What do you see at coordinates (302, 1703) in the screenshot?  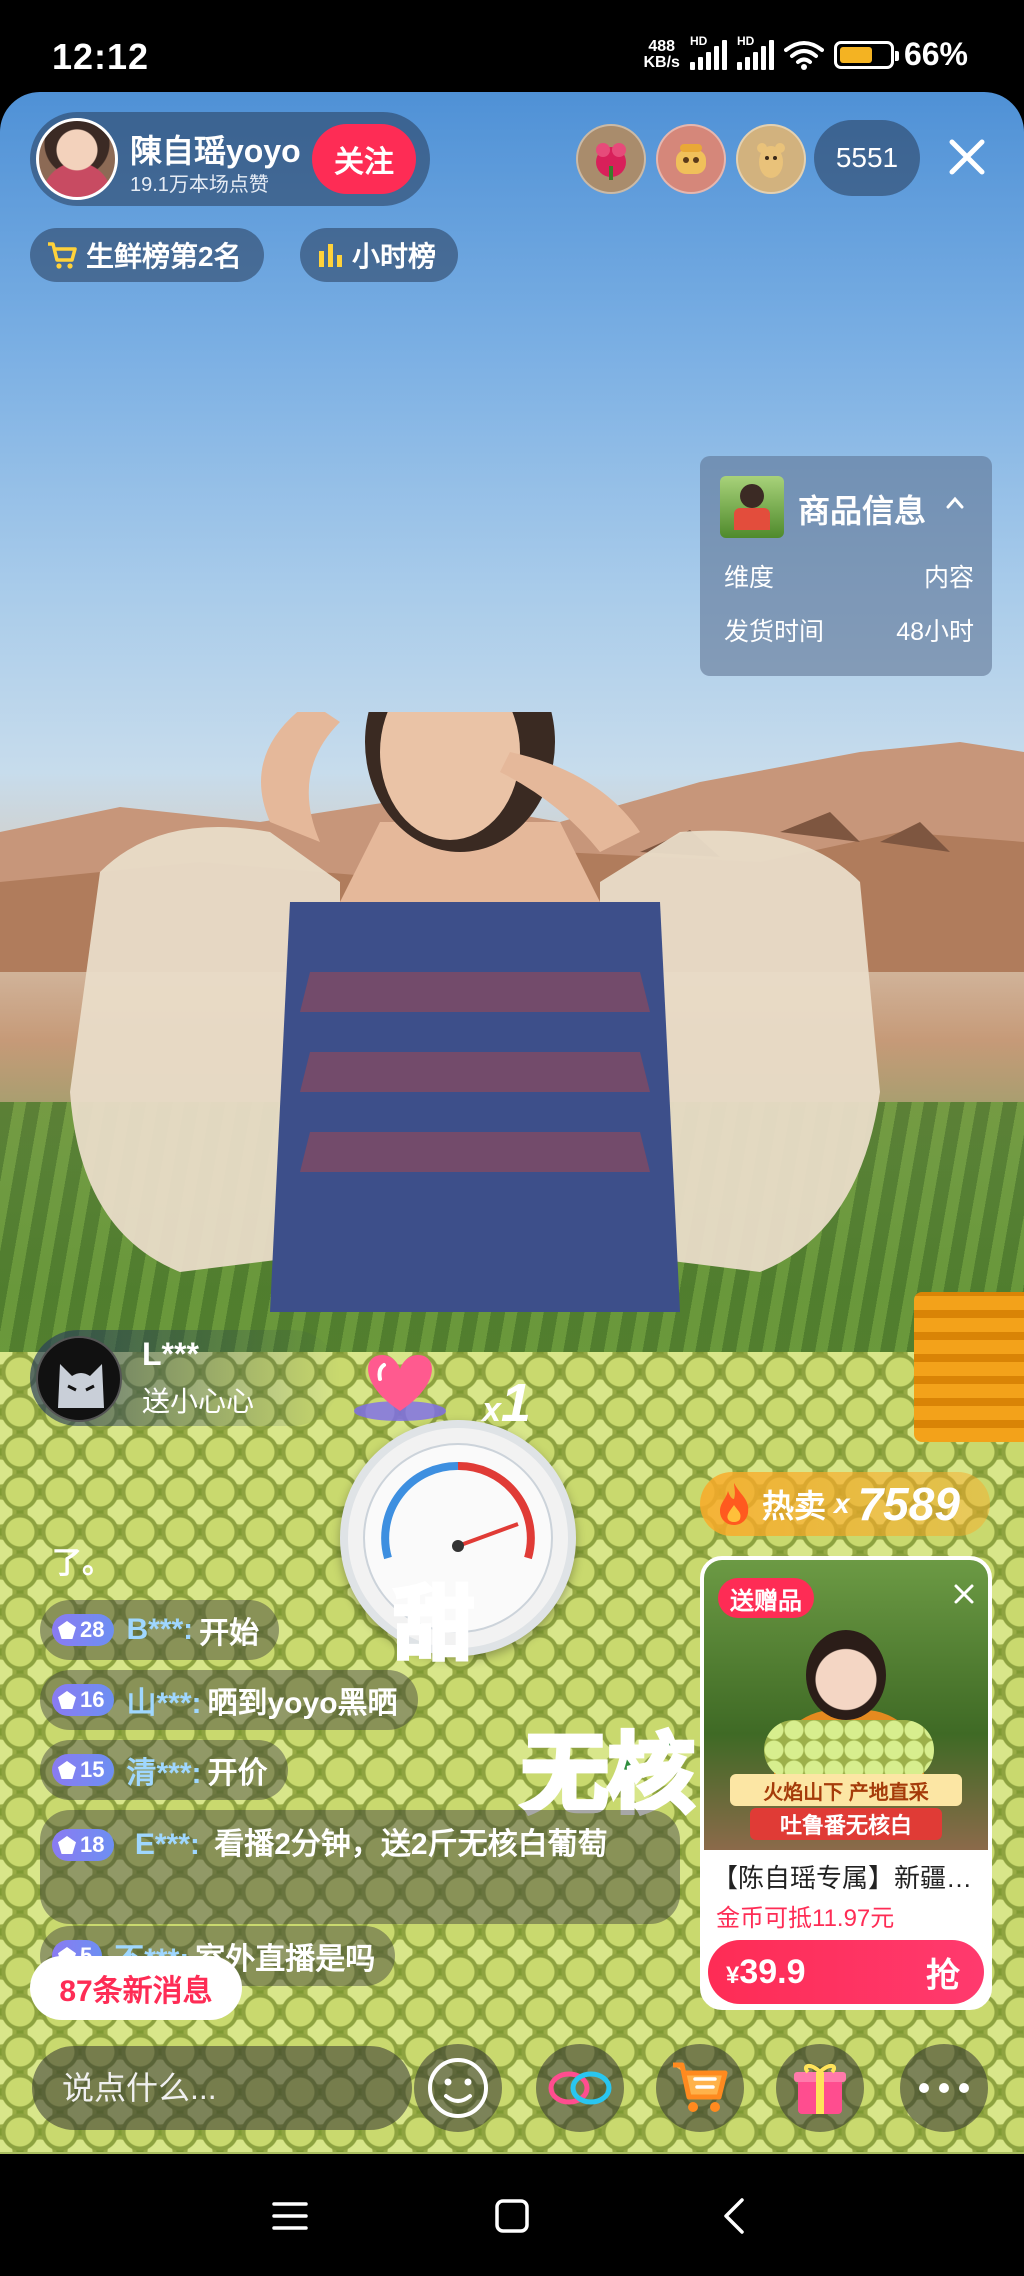 I see `comment-text: 晒到yoyo黑晒` at bounding box center [302, 1703].